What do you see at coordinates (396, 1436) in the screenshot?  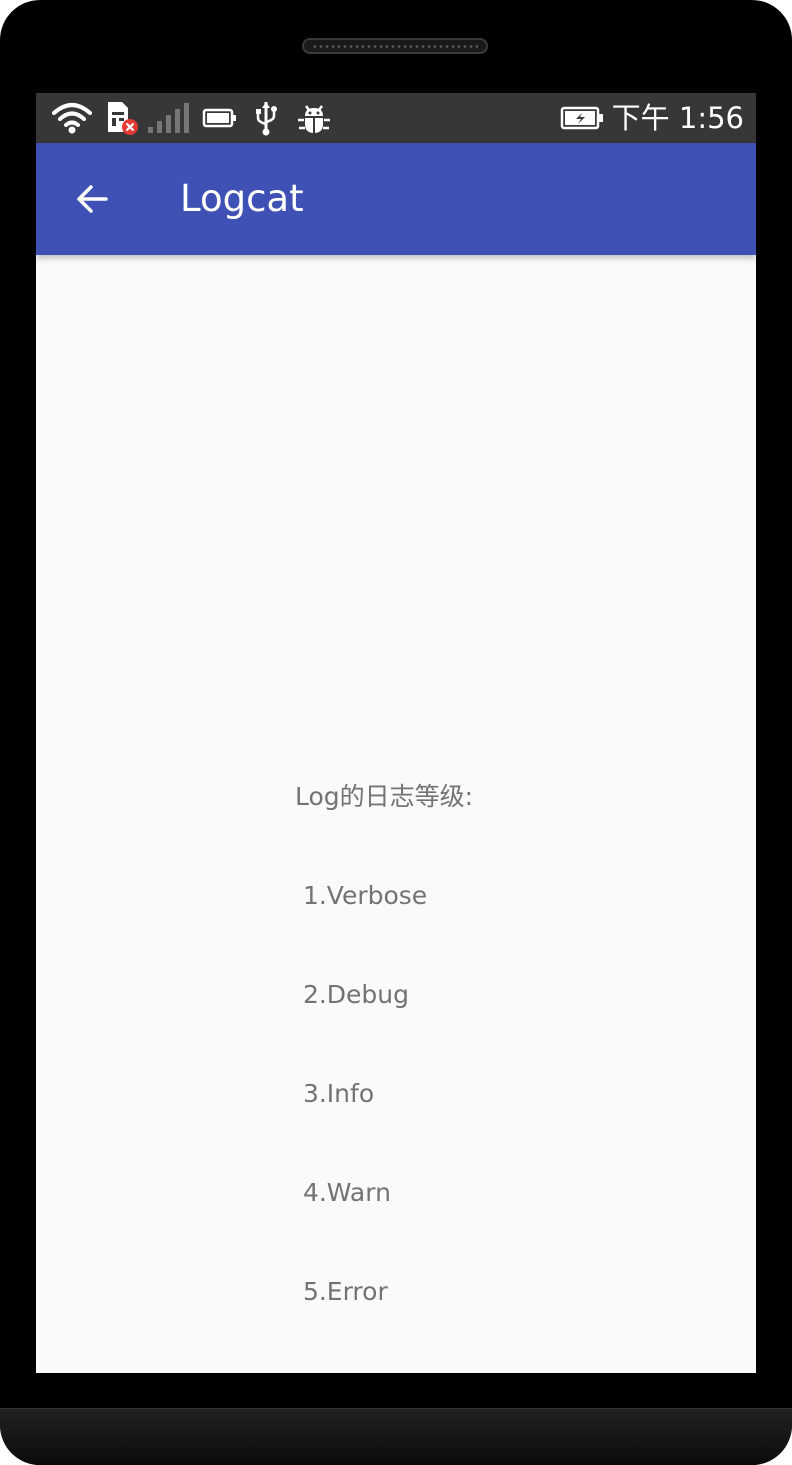 I see `phone-bottom-bezel` at bounding box center [396, 1436].